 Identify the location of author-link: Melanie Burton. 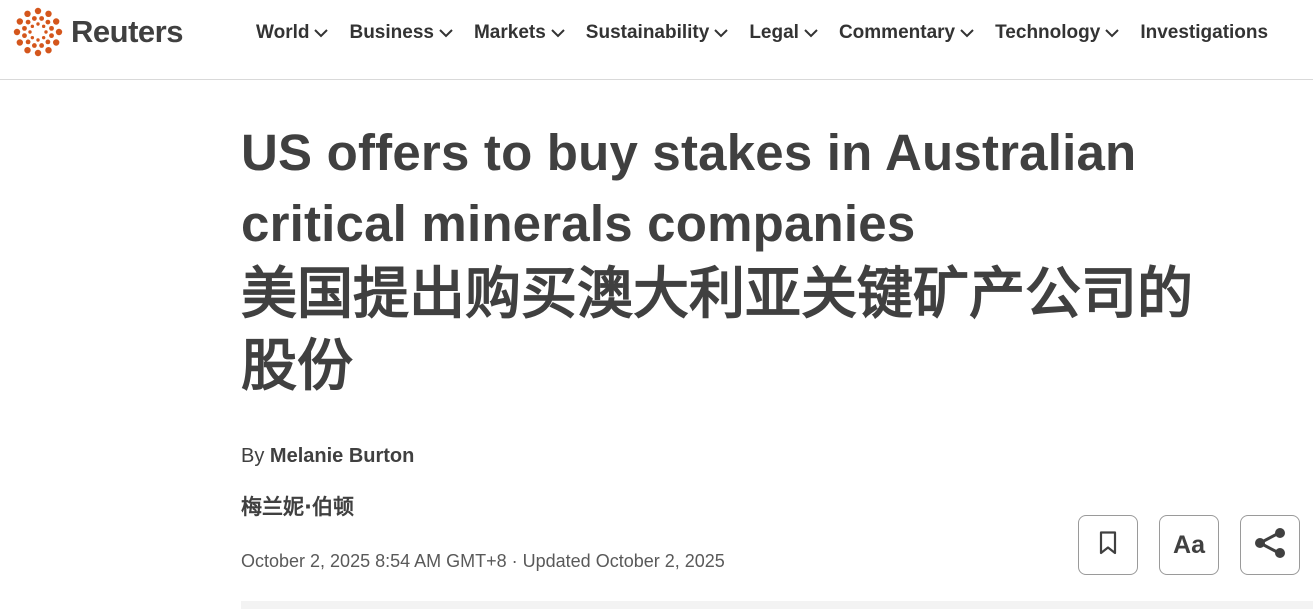
(342, 456).